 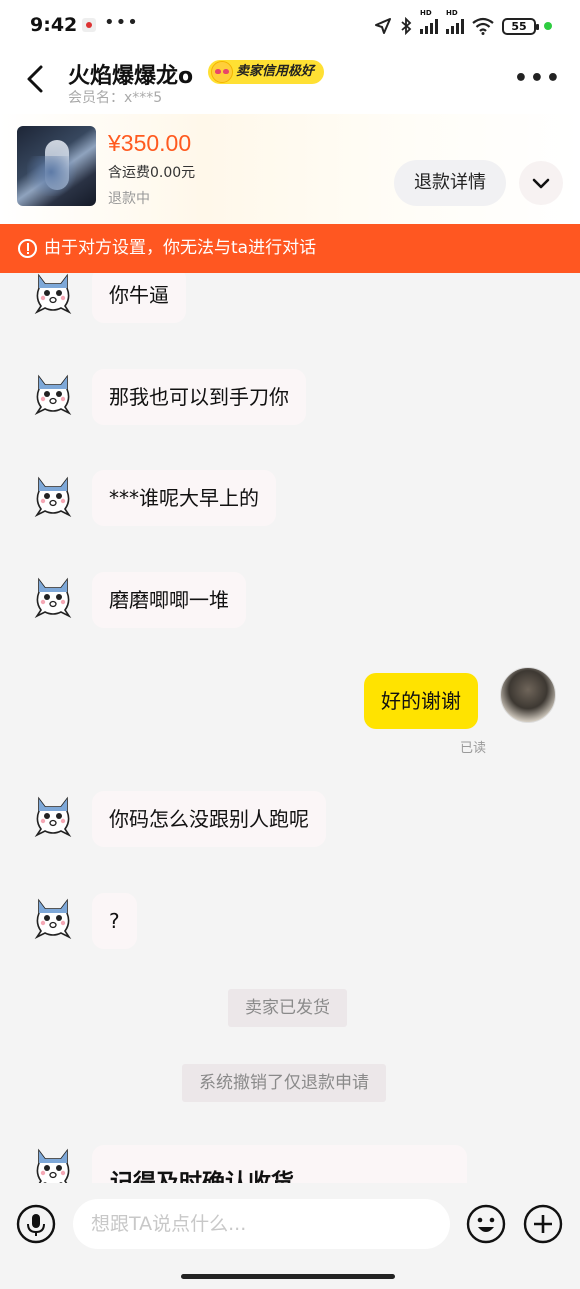 I want to click on chat-restriction-banner: 由于对方设置，你无法与ta进行对话, so click(x=290, y=248).